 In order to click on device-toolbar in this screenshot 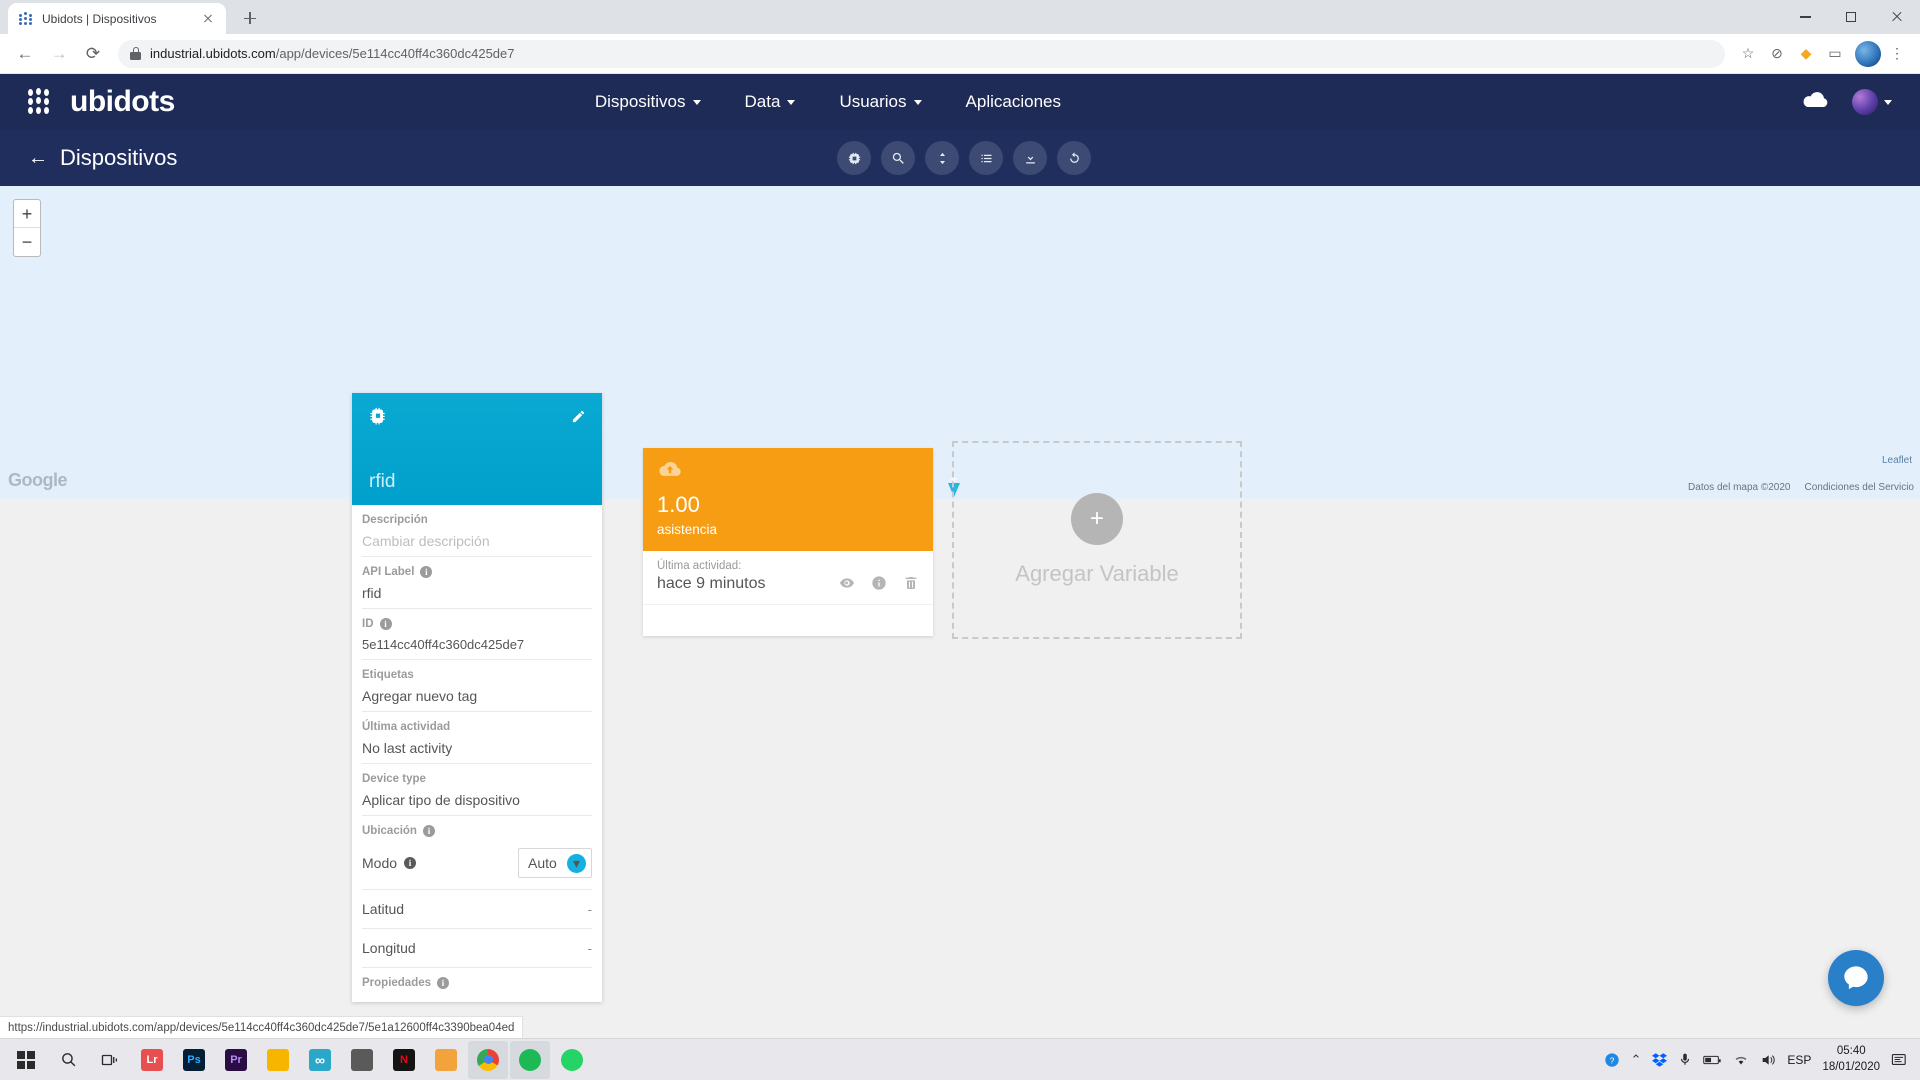, I will do `click(964, 158)`.